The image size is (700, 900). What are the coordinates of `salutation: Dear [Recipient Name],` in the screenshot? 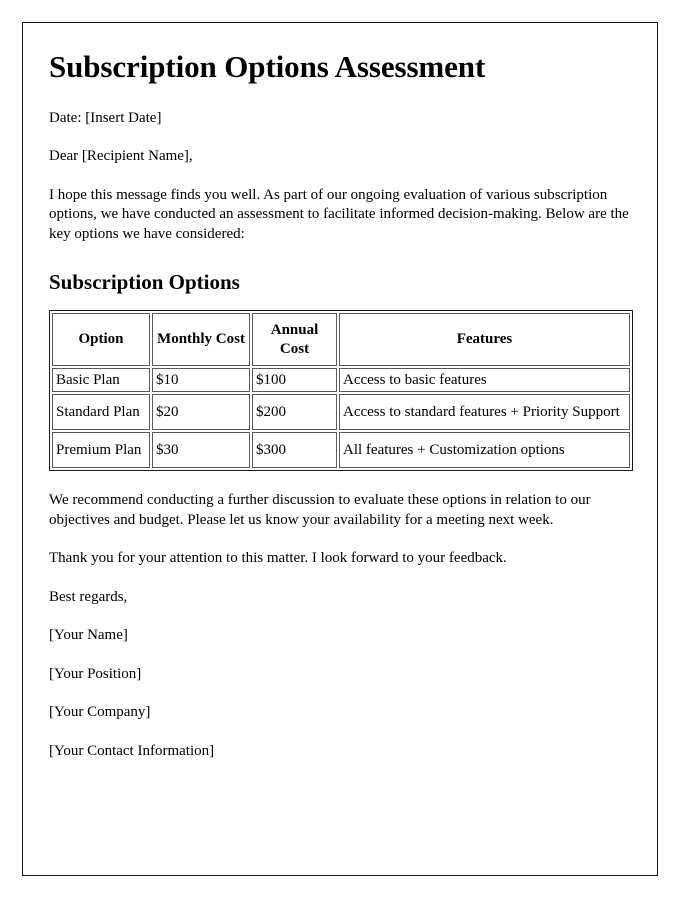 It's located at (121, 156).